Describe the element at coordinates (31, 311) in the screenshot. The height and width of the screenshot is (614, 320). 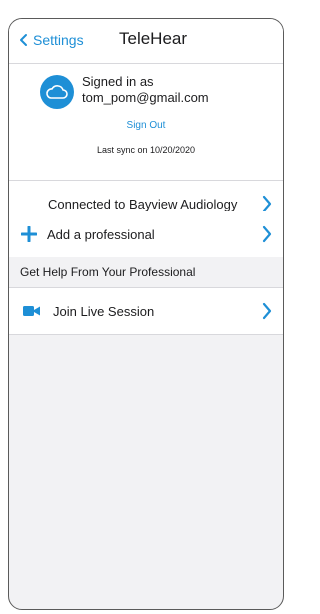
I see `video-camera-icon` at that location.